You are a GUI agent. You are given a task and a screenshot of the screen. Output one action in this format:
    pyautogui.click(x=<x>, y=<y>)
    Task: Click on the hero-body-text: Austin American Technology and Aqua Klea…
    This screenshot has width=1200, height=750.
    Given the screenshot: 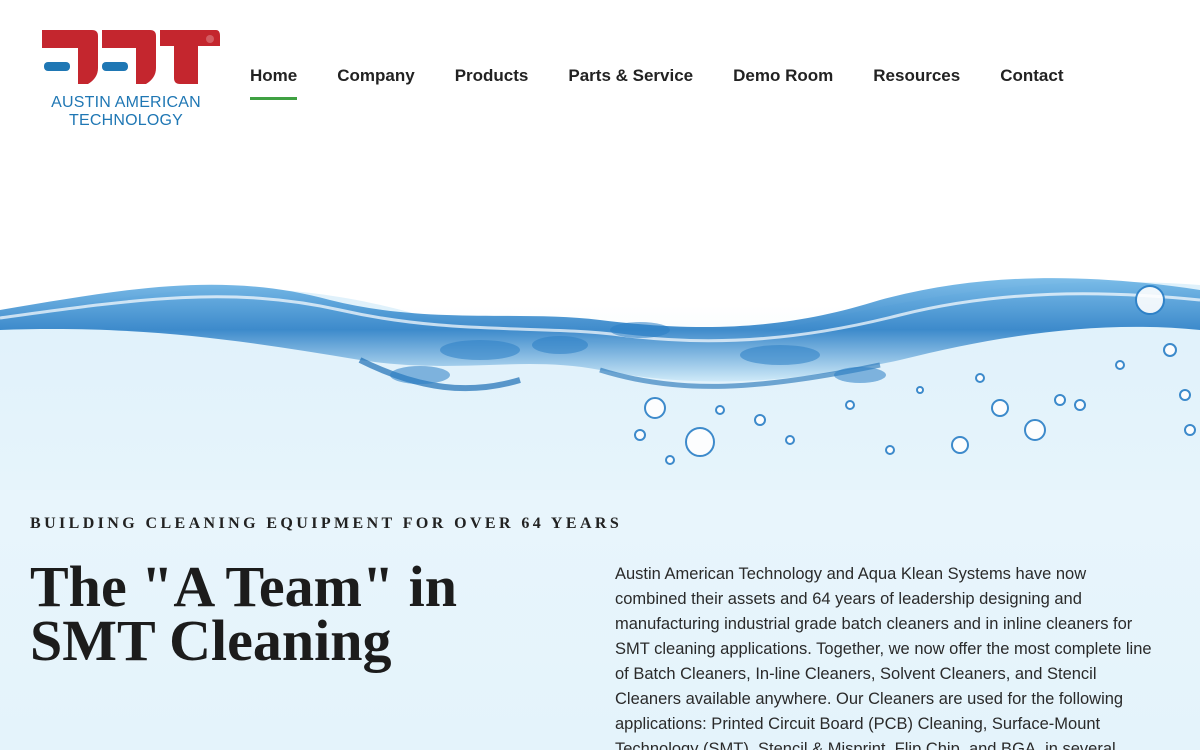 What is the action you would take?
    pyautogui.click(x=883, y=657)
    